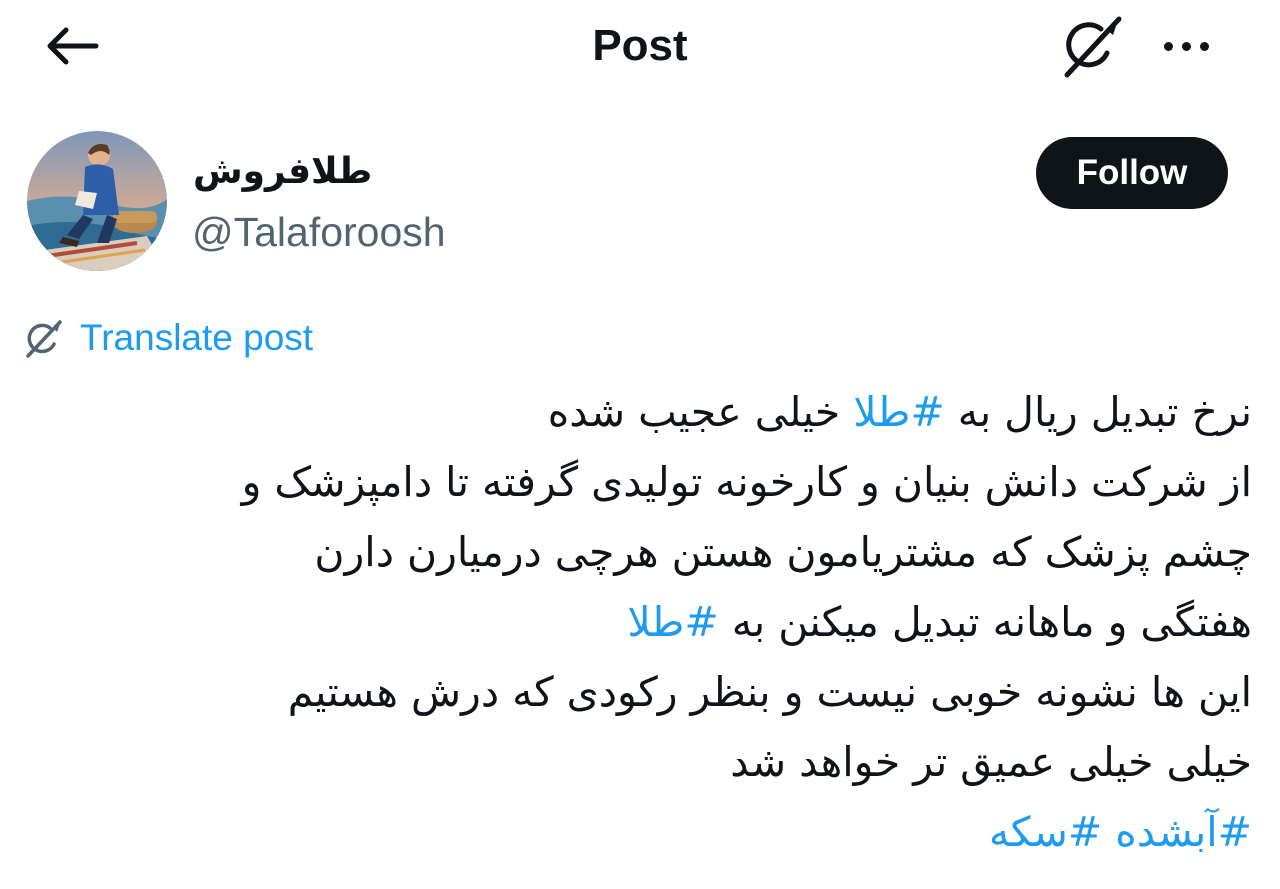 The width and height of the screenshot is (1280, 889). I want to click on post-line: #آبشده #سکه, so click(656, 832).